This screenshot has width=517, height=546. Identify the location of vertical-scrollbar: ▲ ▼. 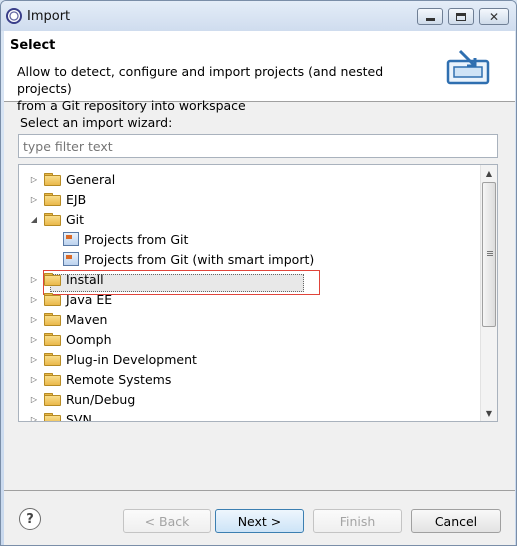
(488, 293).